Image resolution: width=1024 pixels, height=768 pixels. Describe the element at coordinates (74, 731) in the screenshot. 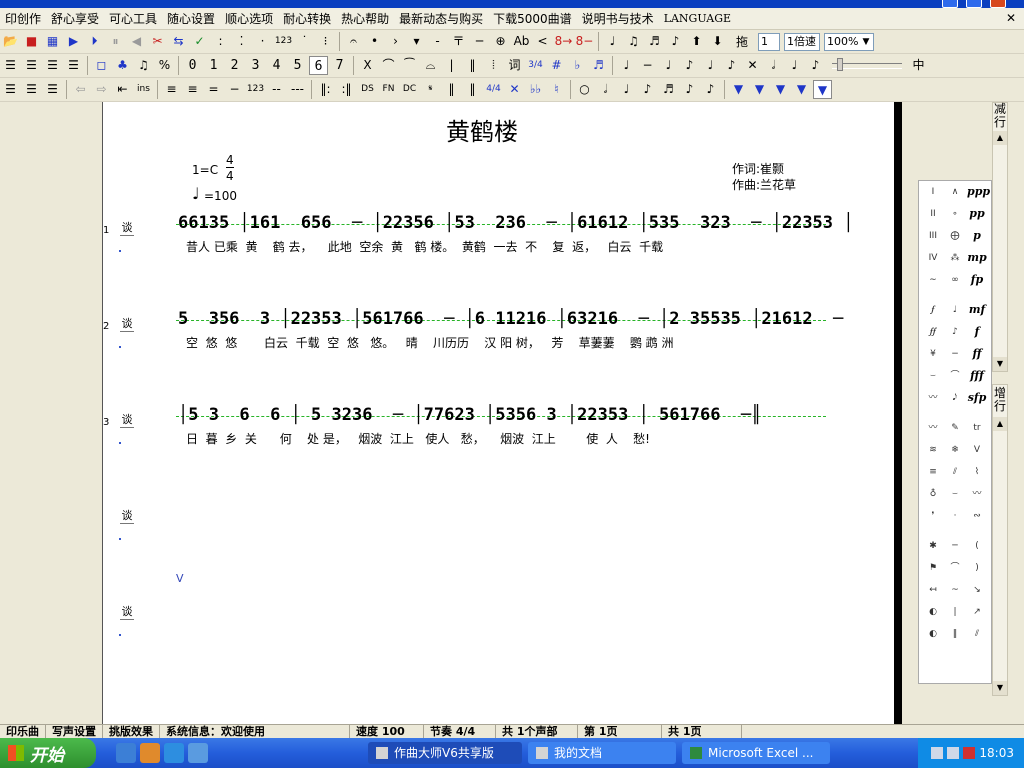

I see `status-audio-settings: 写声设置` at that location.